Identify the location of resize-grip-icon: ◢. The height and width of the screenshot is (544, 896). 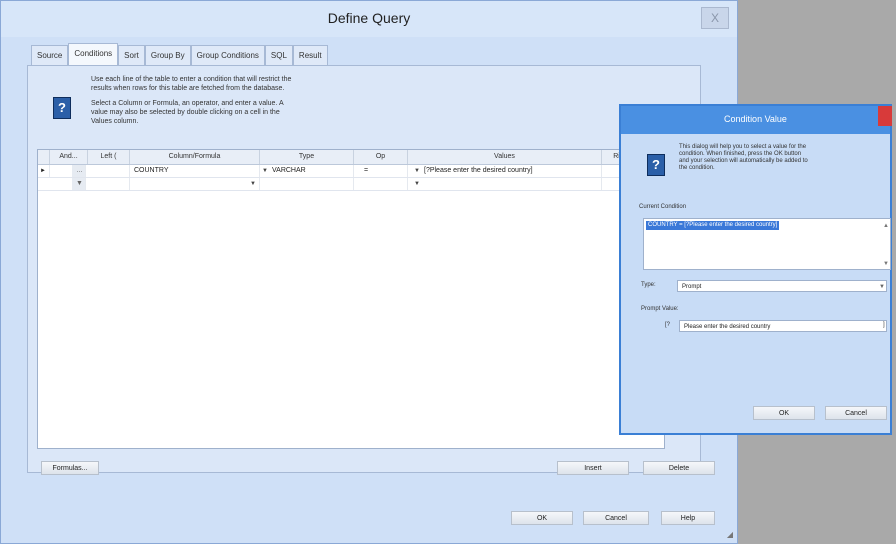
(730, 534).